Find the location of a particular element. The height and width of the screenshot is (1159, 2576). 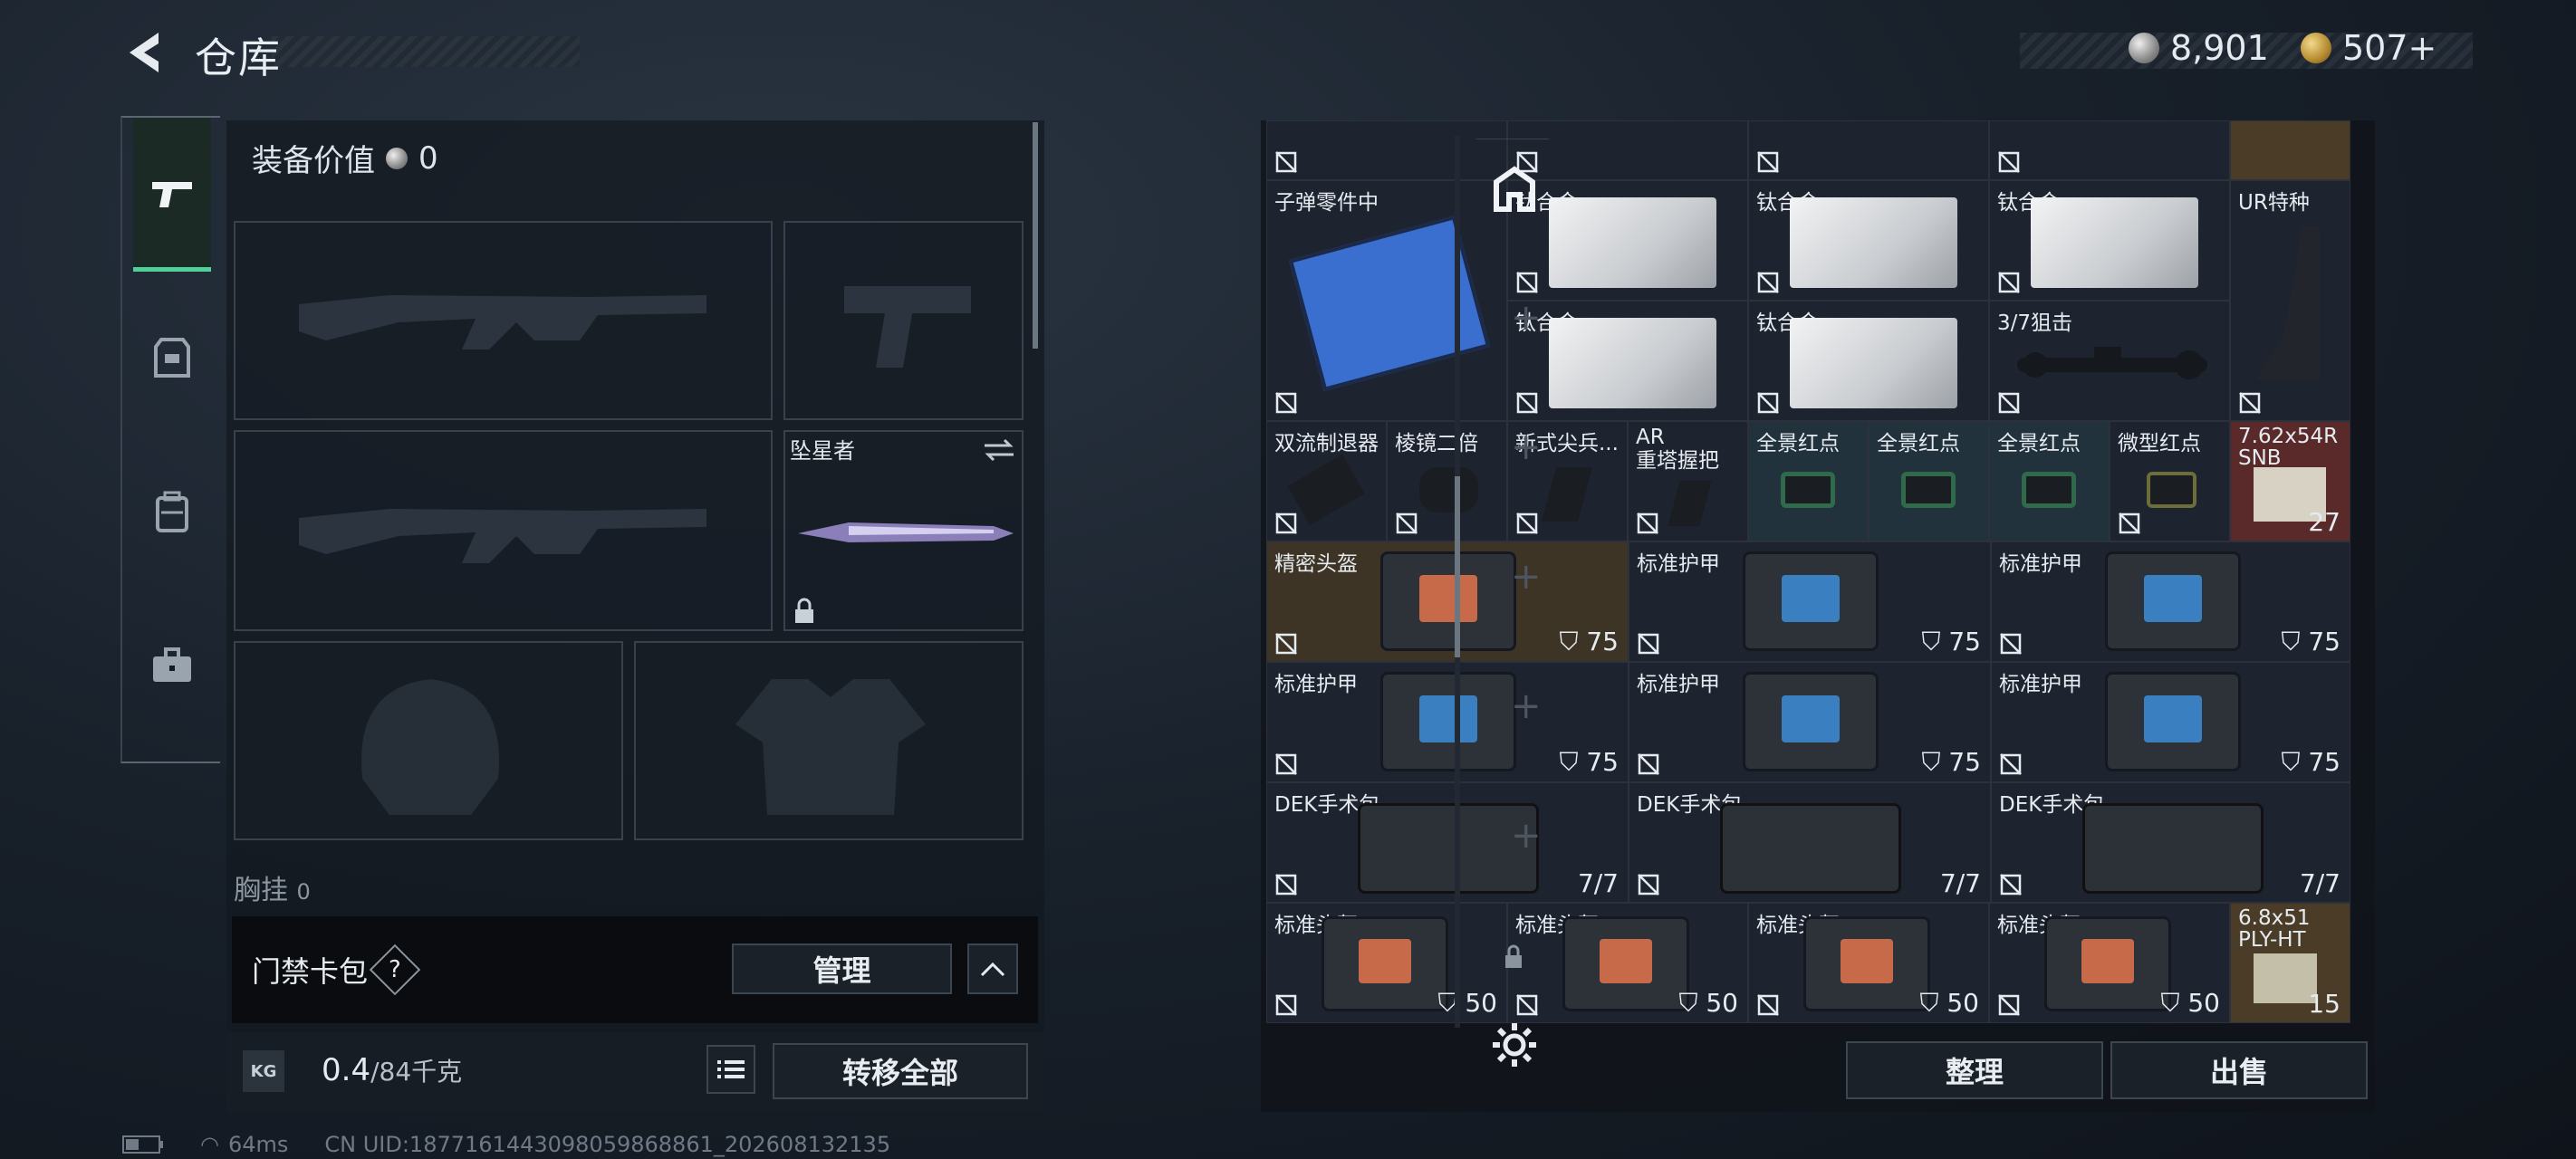

tab-case is located at coordinates (172, 665).